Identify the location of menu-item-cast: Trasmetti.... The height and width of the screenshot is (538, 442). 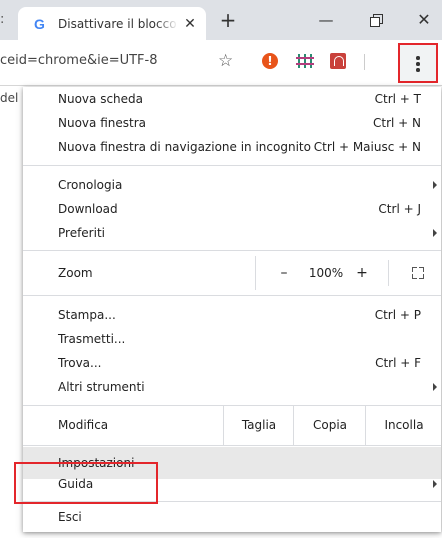
(232, 339).